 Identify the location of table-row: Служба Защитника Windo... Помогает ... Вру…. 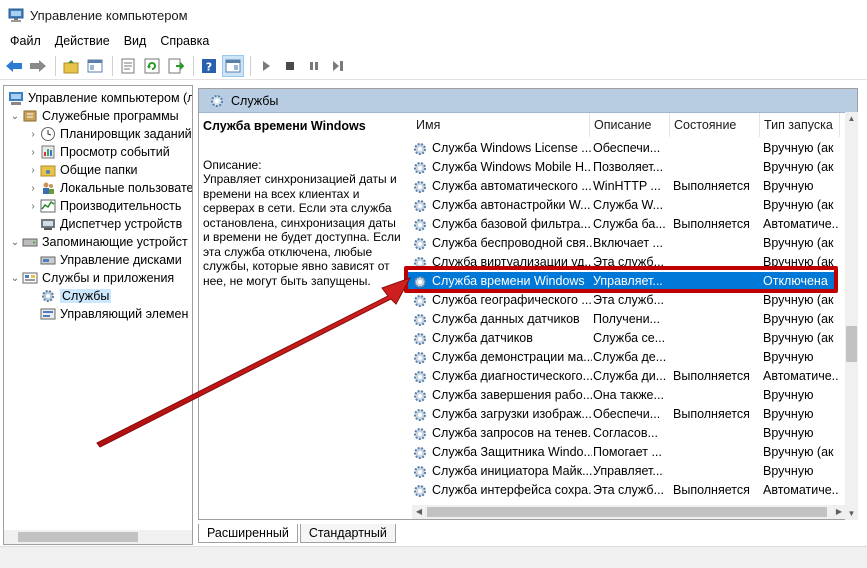
(622, 452).